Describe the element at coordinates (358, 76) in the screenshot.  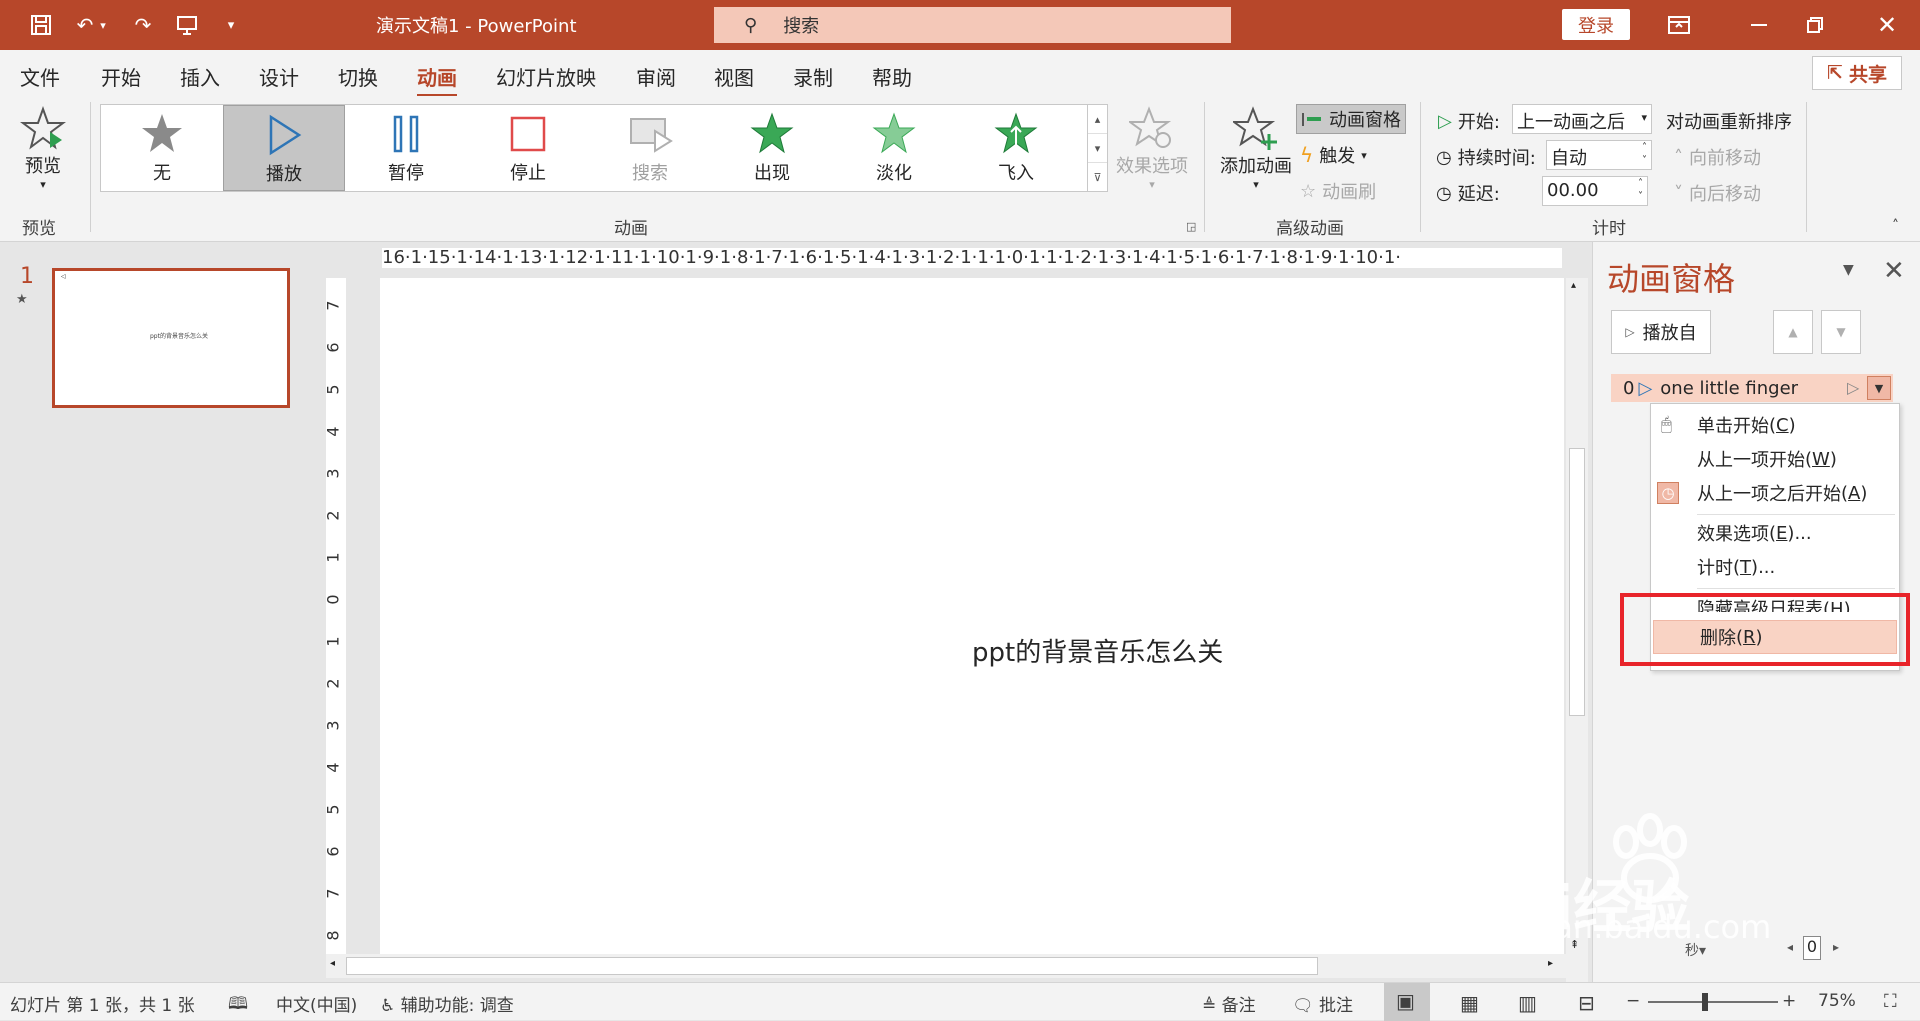
I see `tab-transitions: 切换` at that location.